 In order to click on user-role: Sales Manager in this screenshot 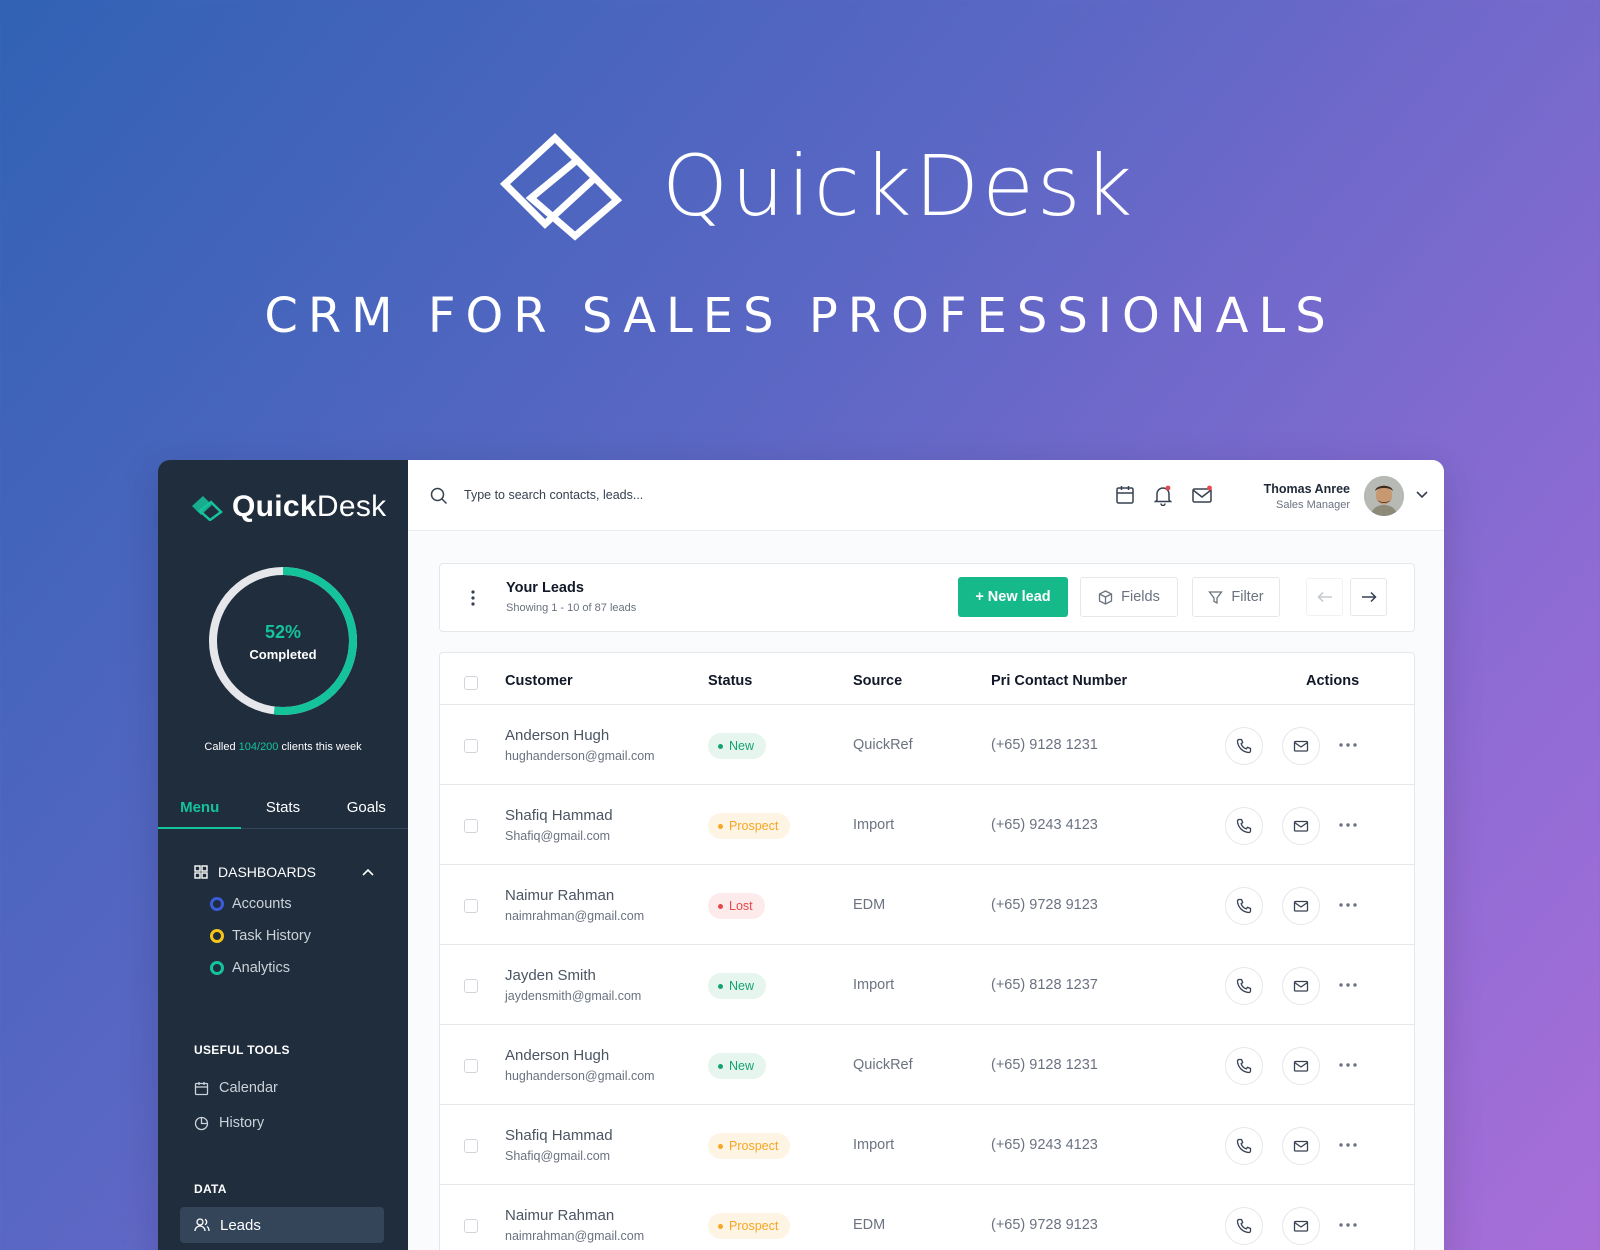, I will do `click(1313, 505)`.